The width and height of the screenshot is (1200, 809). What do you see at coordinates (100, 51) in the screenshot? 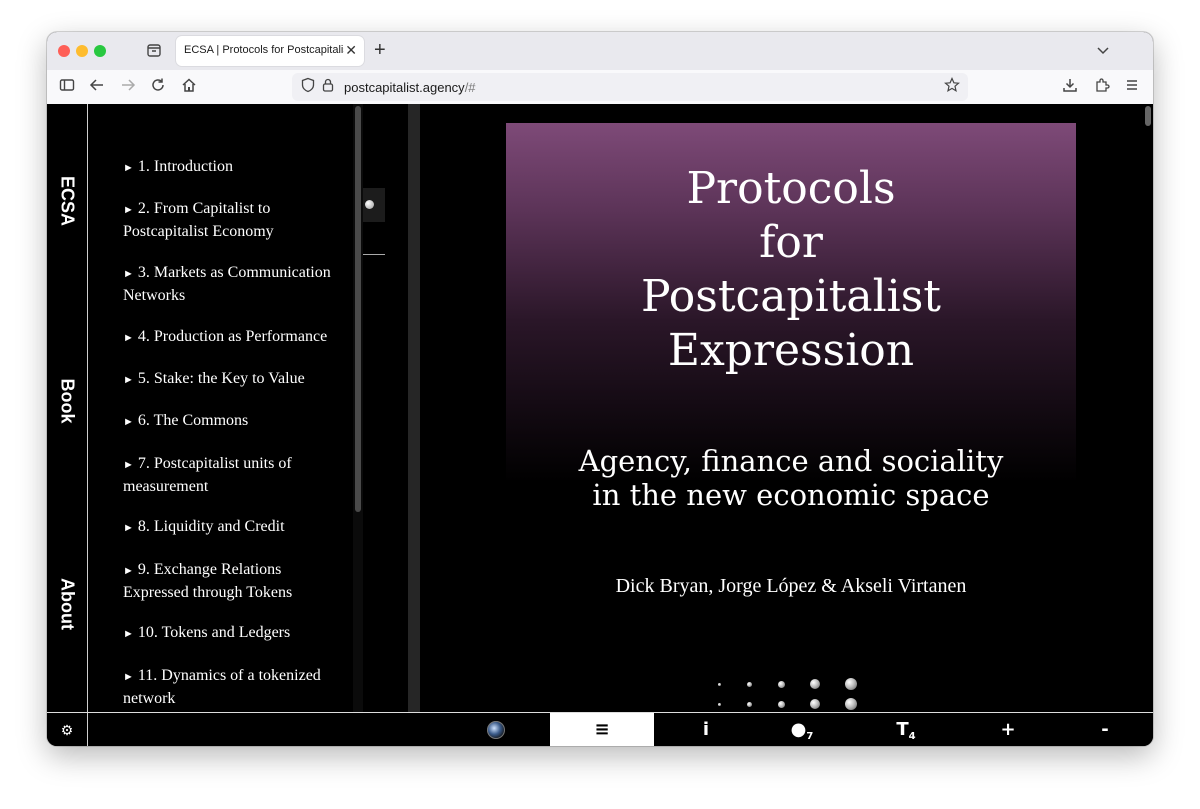
I see `zoom-window-button` at bounding box center [100, 51].